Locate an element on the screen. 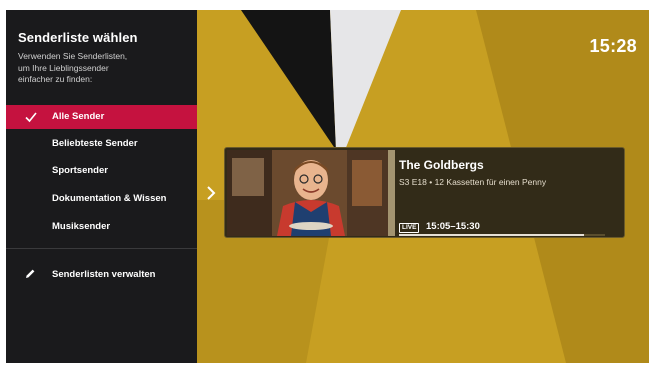 The height and width of the screenshot is (368, 655). list-item-label: Musiksender is located at coordinates (81, 226).